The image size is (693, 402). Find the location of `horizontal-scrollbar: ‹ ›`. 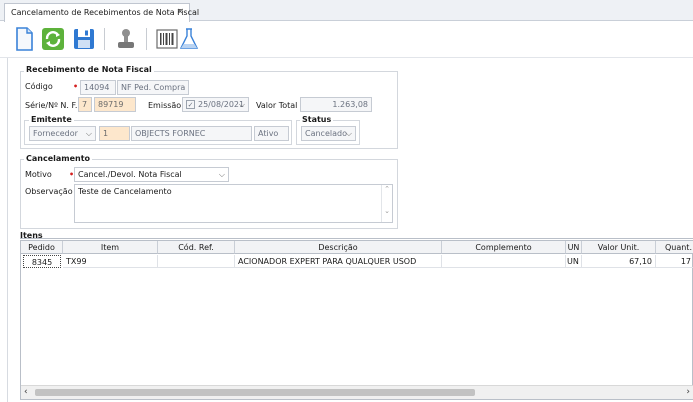

horizontal-scrollbar: ‹ › is located at coordinates (357, 392).